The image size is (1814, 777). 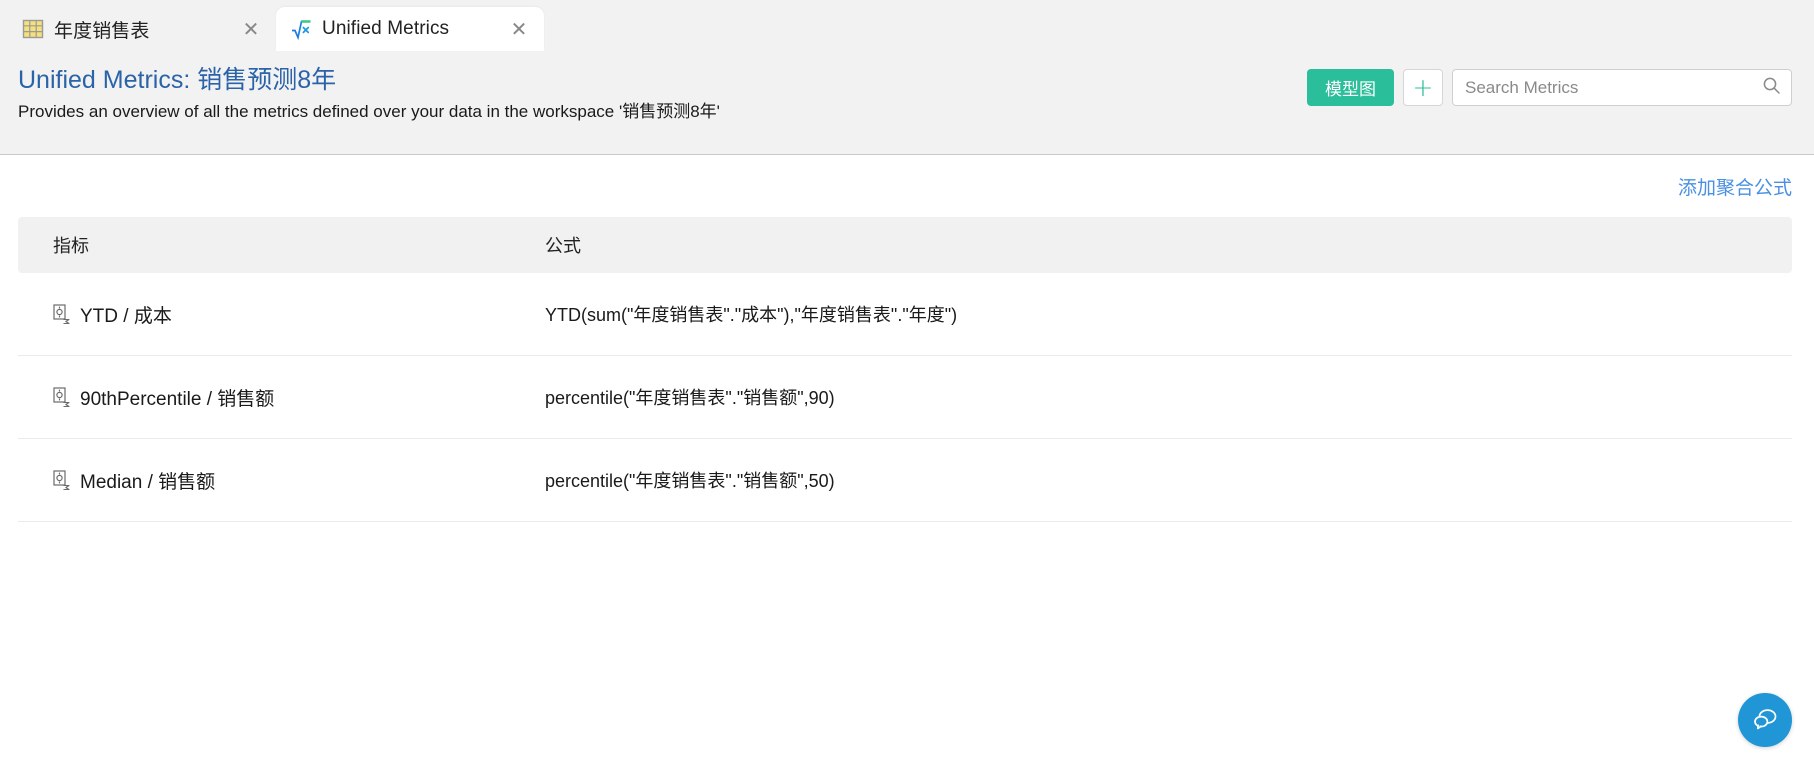 I want to click on header-actions: 模型图 +, so click(x=1549, y=87).